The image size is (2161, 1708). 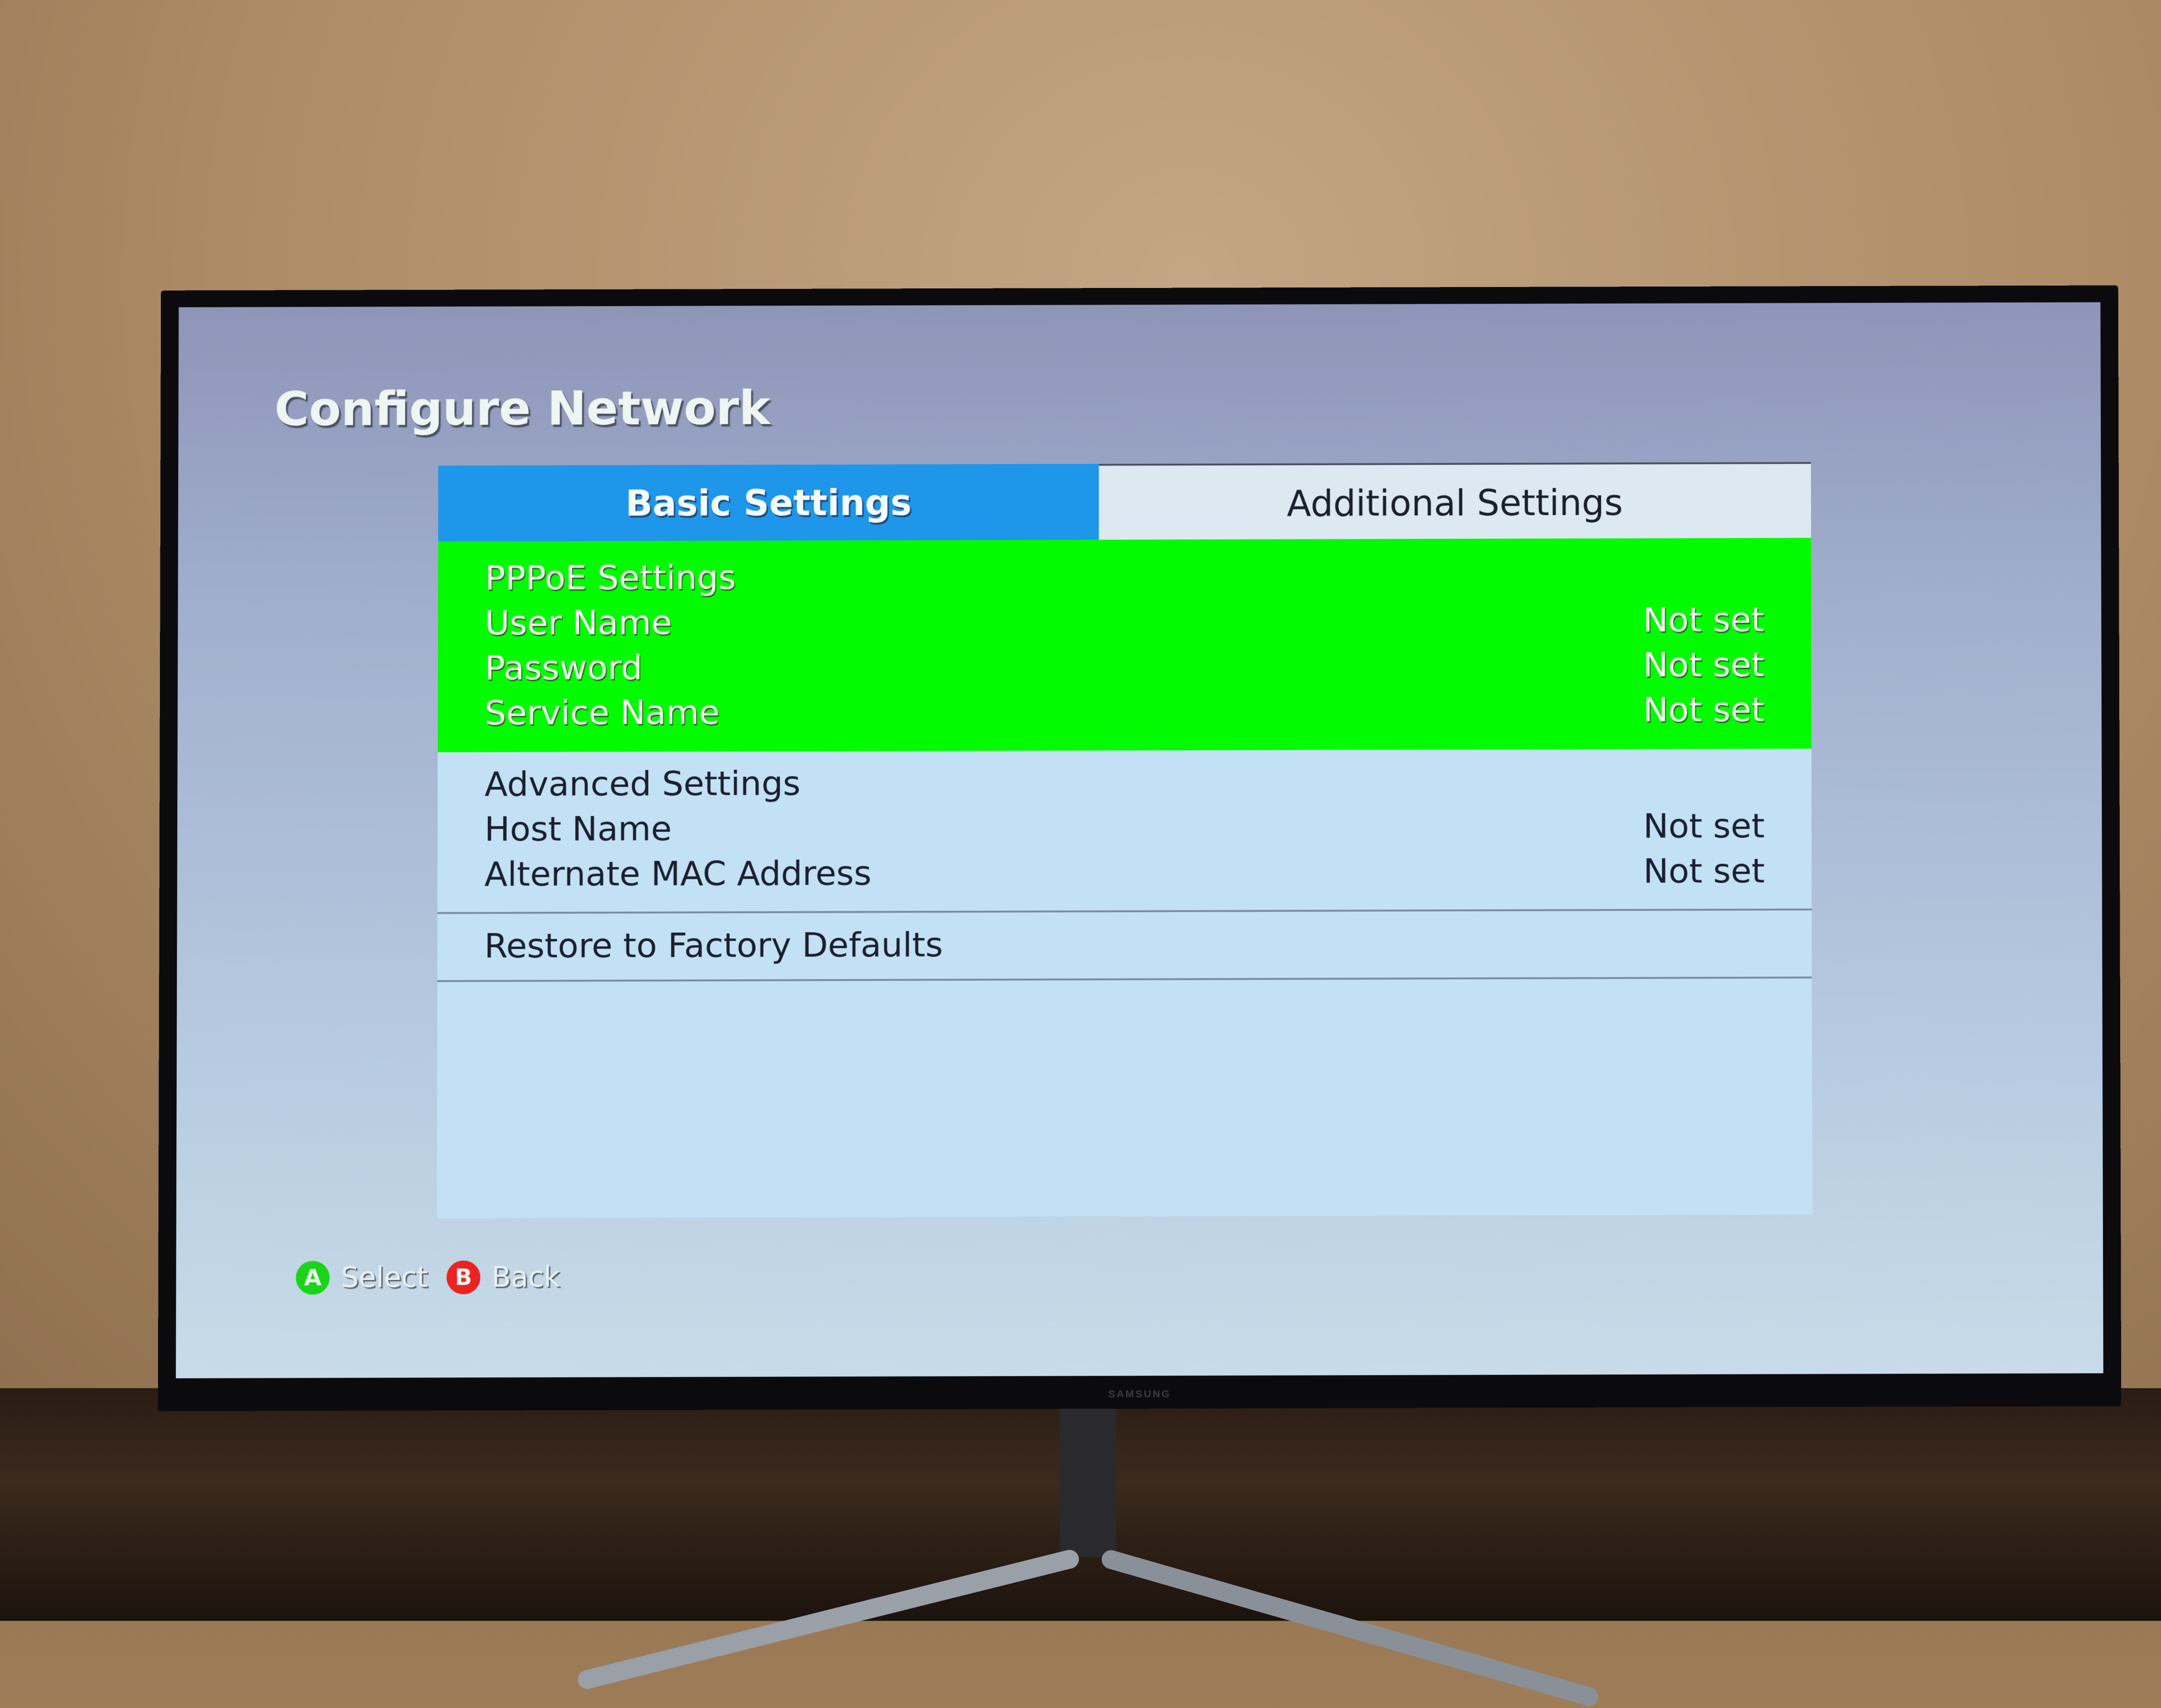 What do you see at coordinates (1124, 827) in the screenshot?
I see `setting-row-host-name: Host Name Not set` at bounding box center [1124, 827].